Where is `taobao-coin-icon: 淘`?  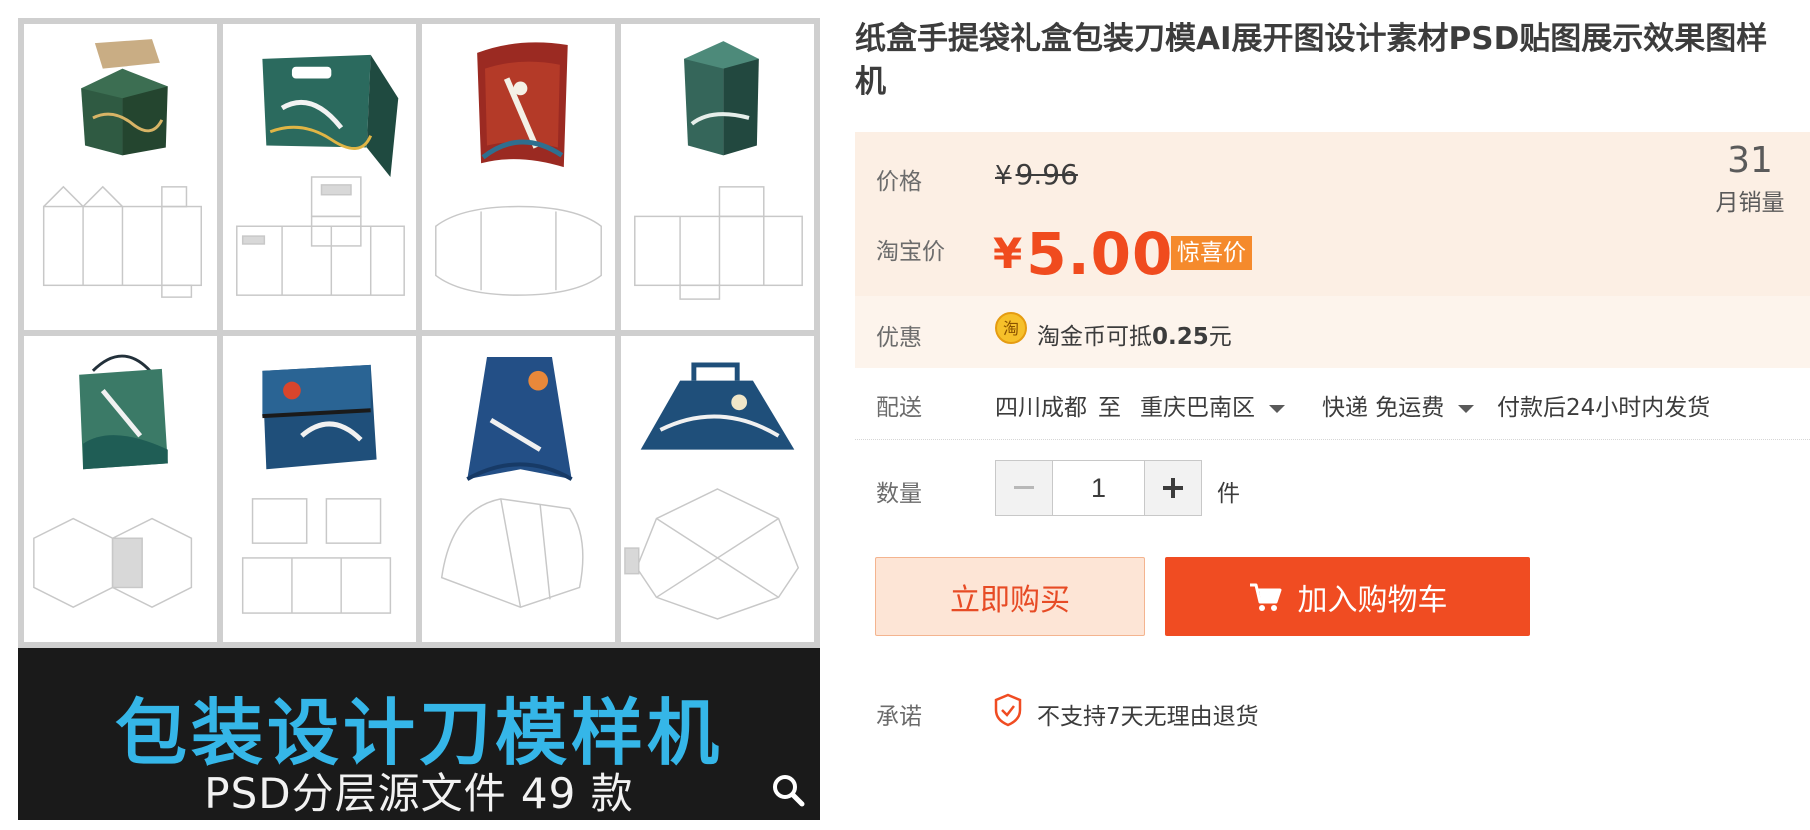
taobao-coin-icon: 淘 is located at coordinates (1011, 328).